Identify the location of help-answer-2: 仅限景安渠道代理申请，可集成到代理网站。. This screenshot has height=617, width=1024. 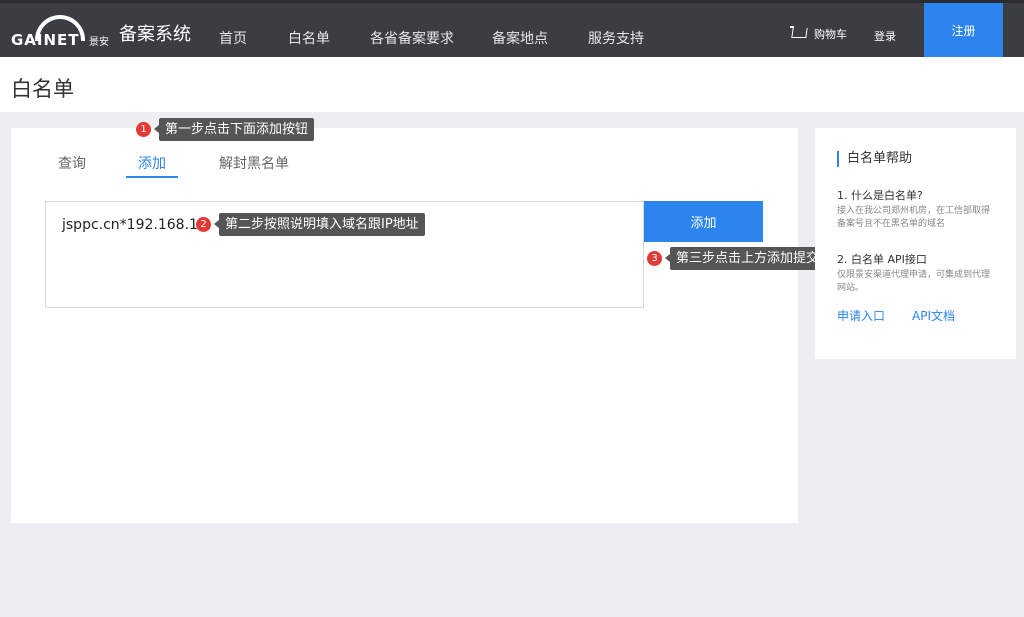
(914, 281).